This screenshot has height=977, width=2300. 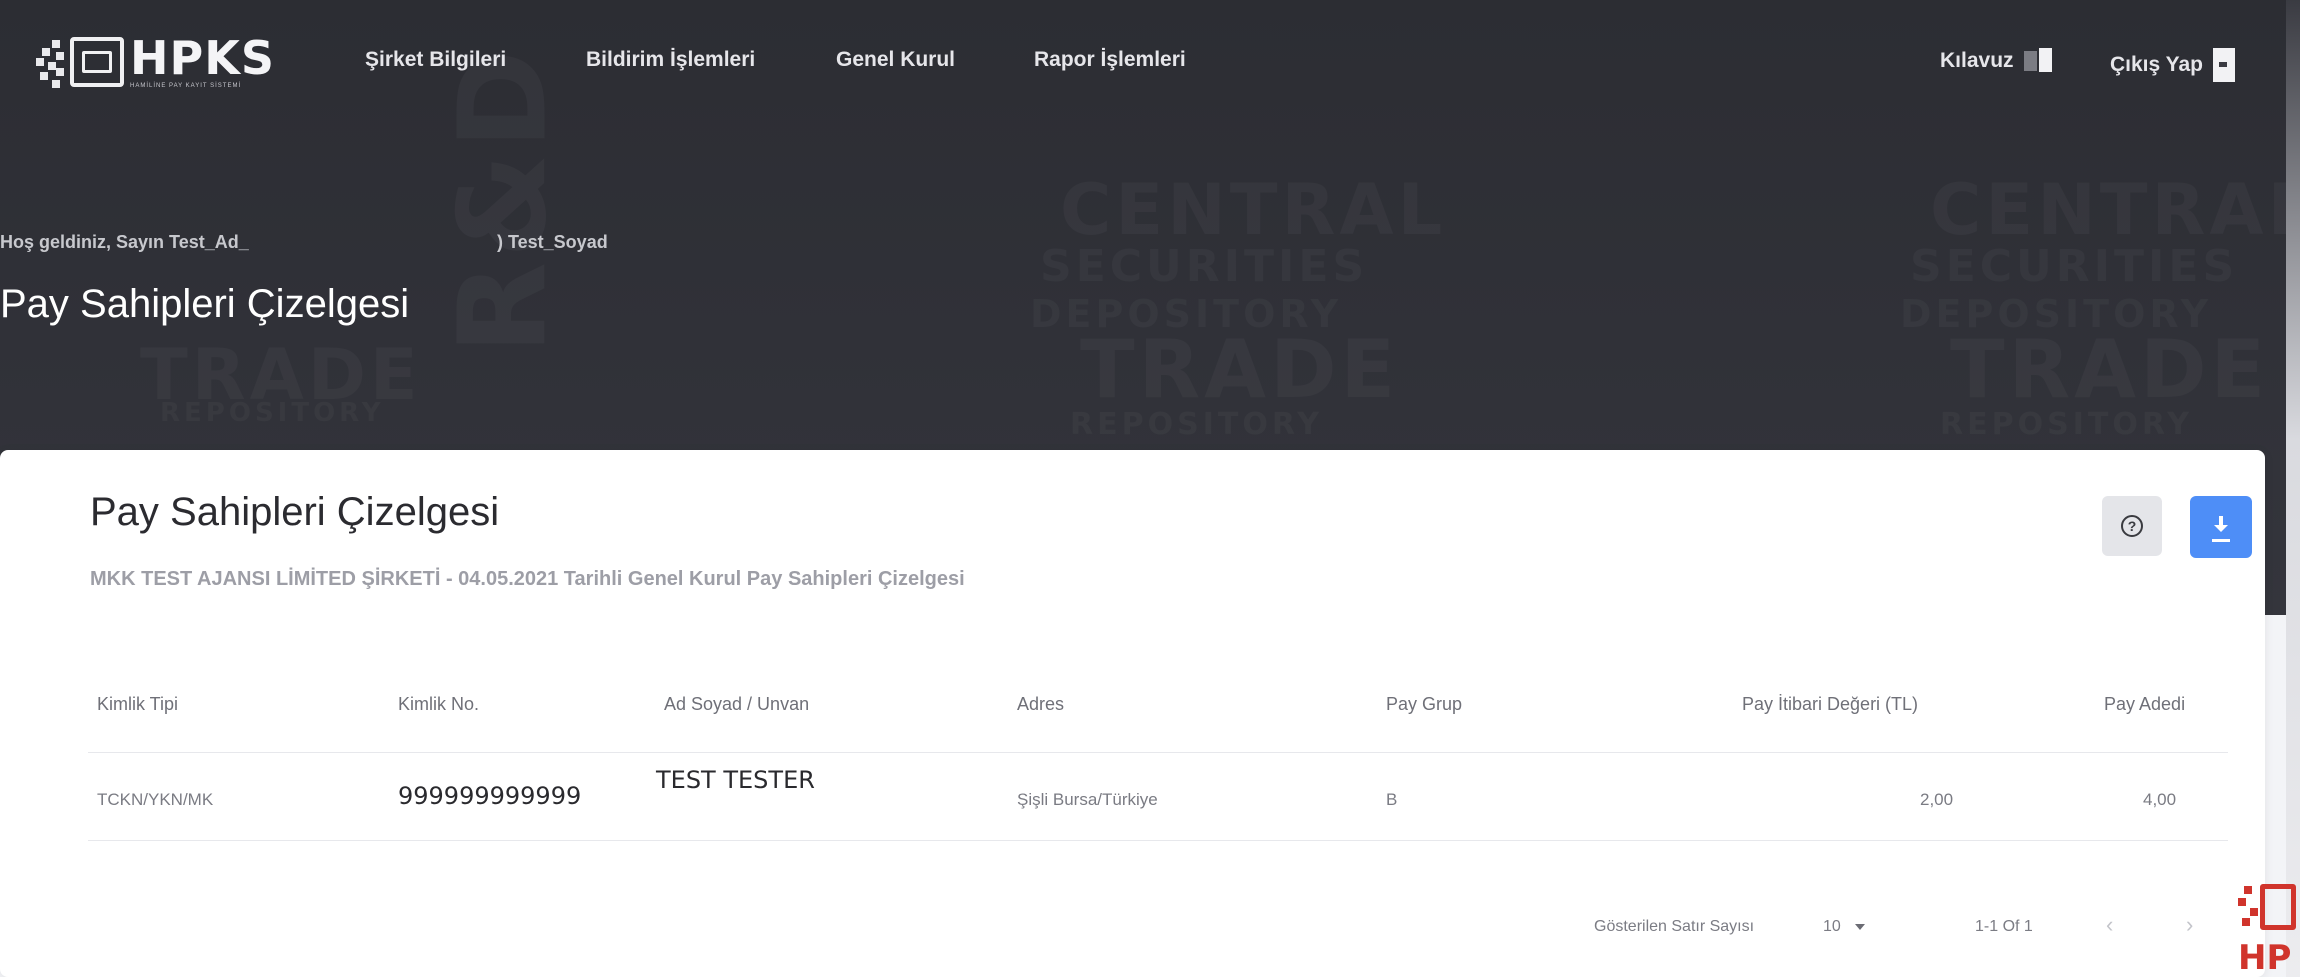 I want to click on column-header-kimlik-tipi: Kimlik Tipi, so click(x=137, y=704).